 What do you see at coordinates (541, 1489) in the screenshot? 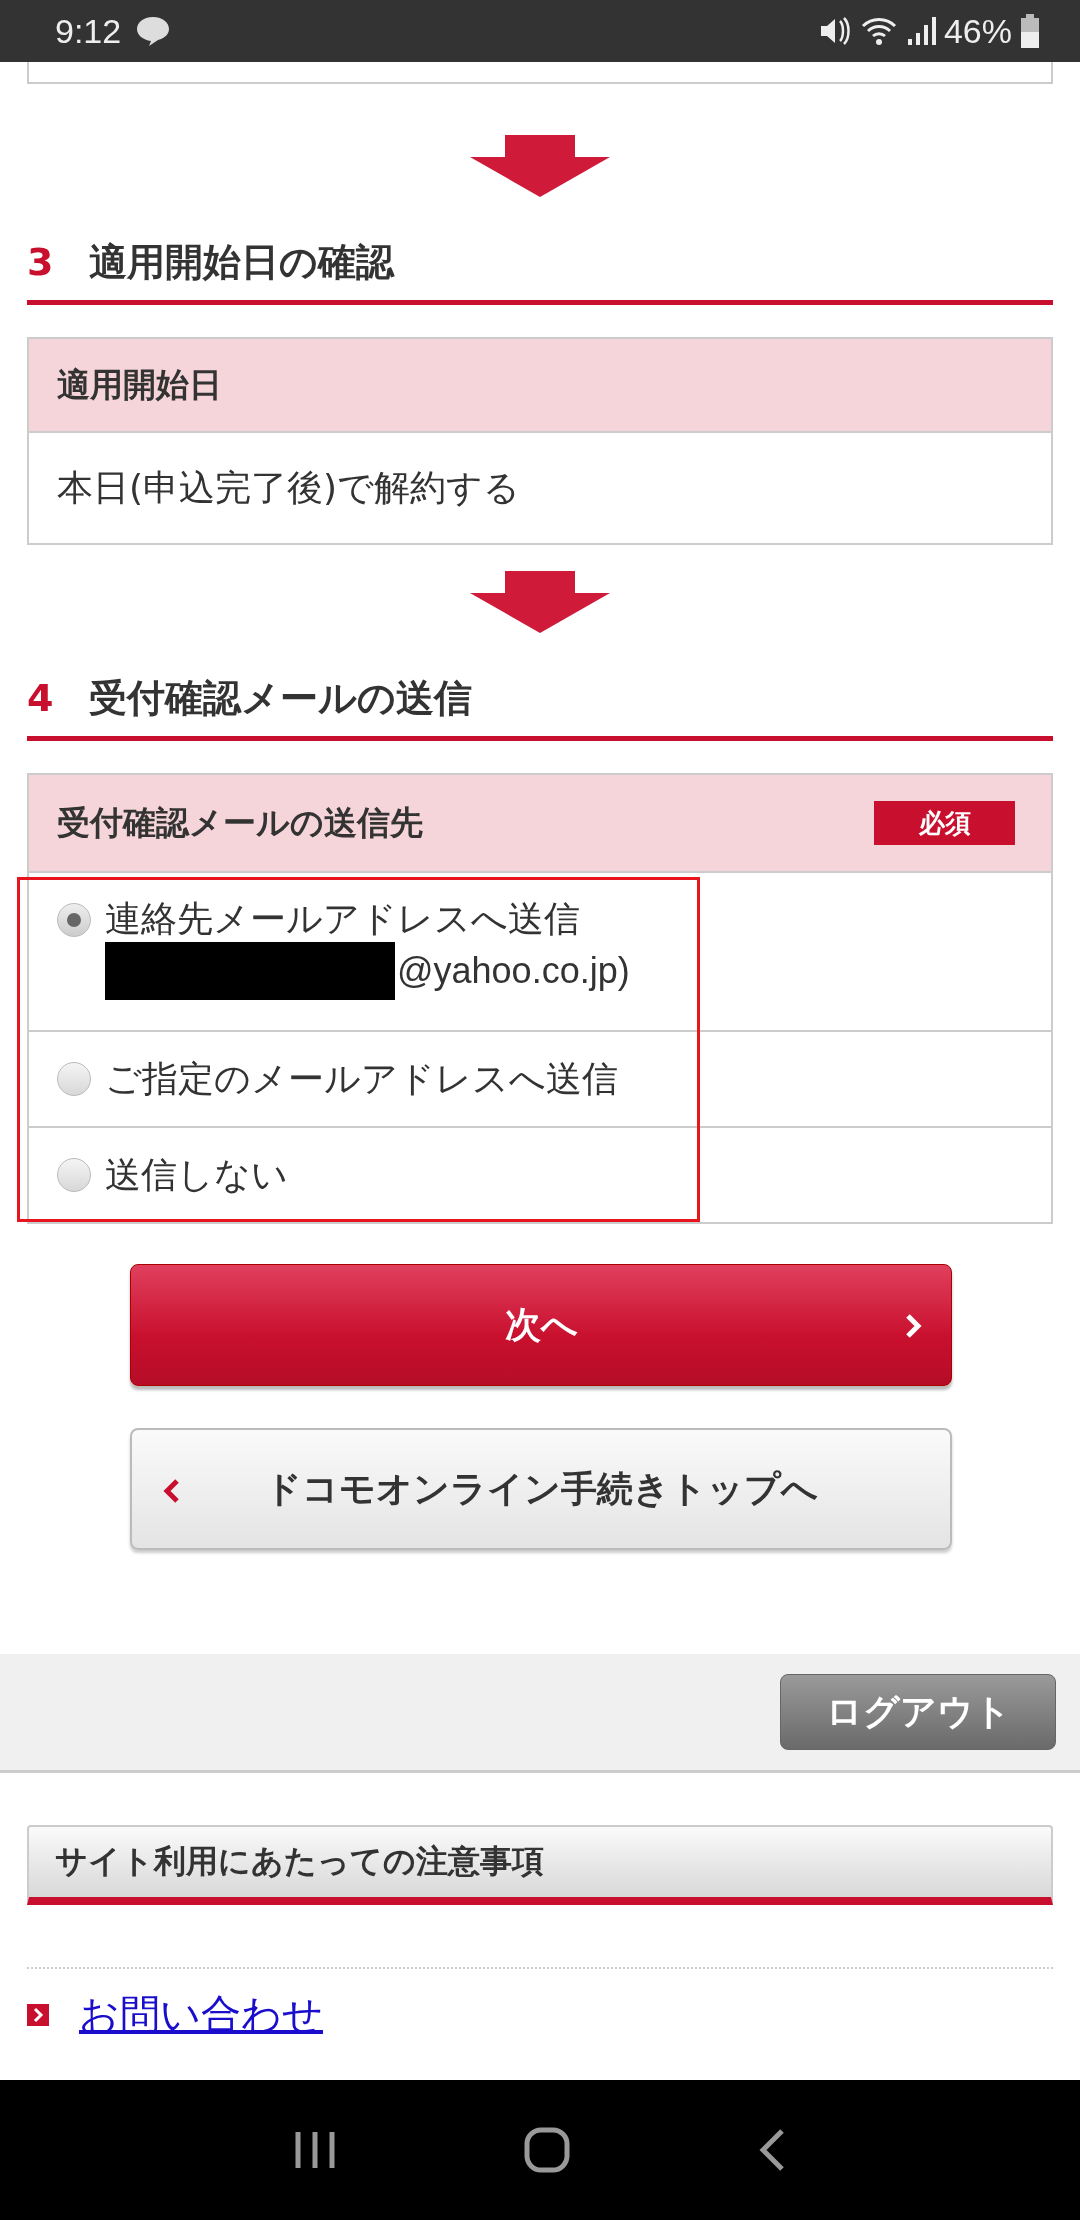
I see `back-button: ドコモオンライン手続きトップへ` at bounding box center [541, 1489].